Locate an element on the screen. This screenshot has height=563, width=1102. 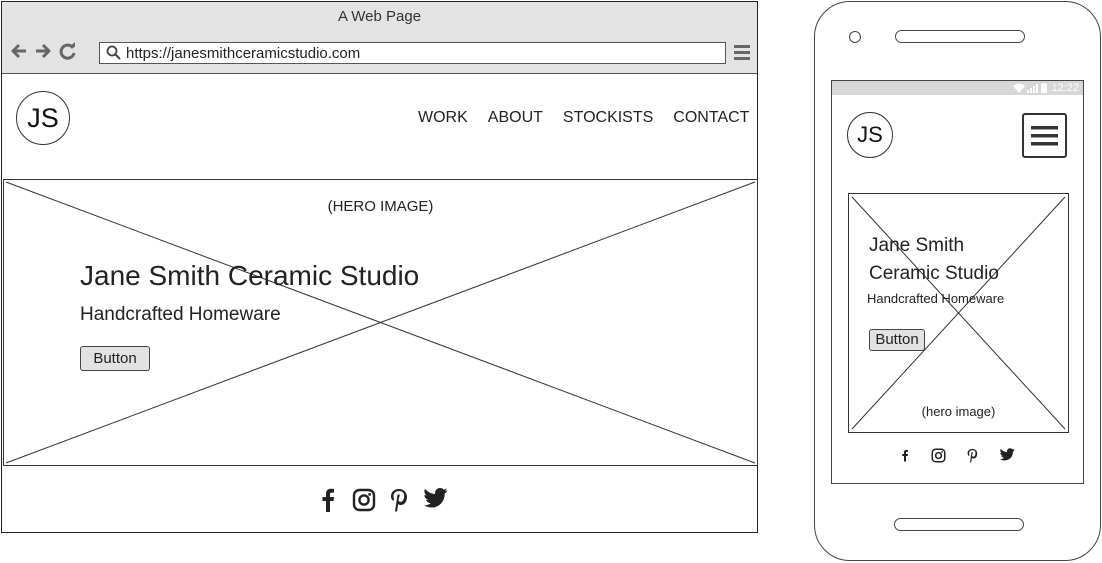
browser-nav-buttons is located at coordinates (44, 51).